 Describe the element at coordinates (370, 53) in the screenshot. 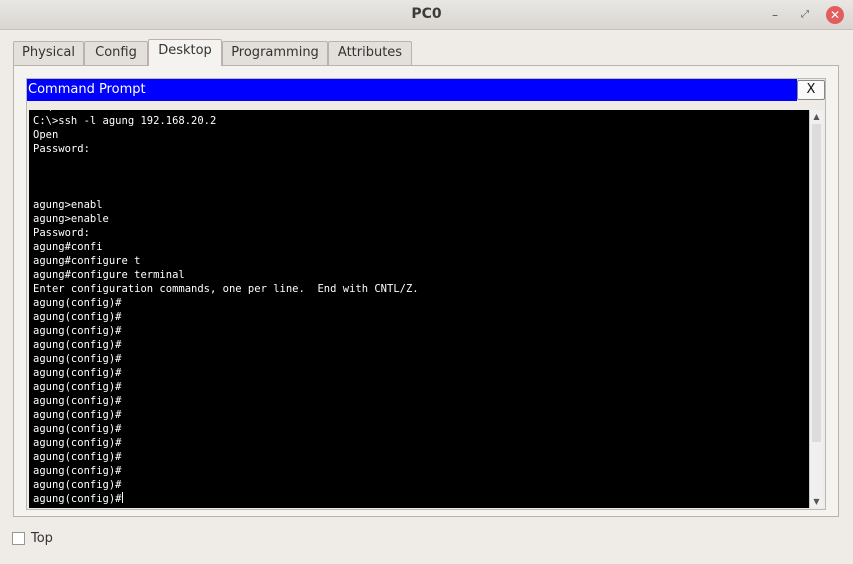

I see `tab-attributes: Attributes` at that location.